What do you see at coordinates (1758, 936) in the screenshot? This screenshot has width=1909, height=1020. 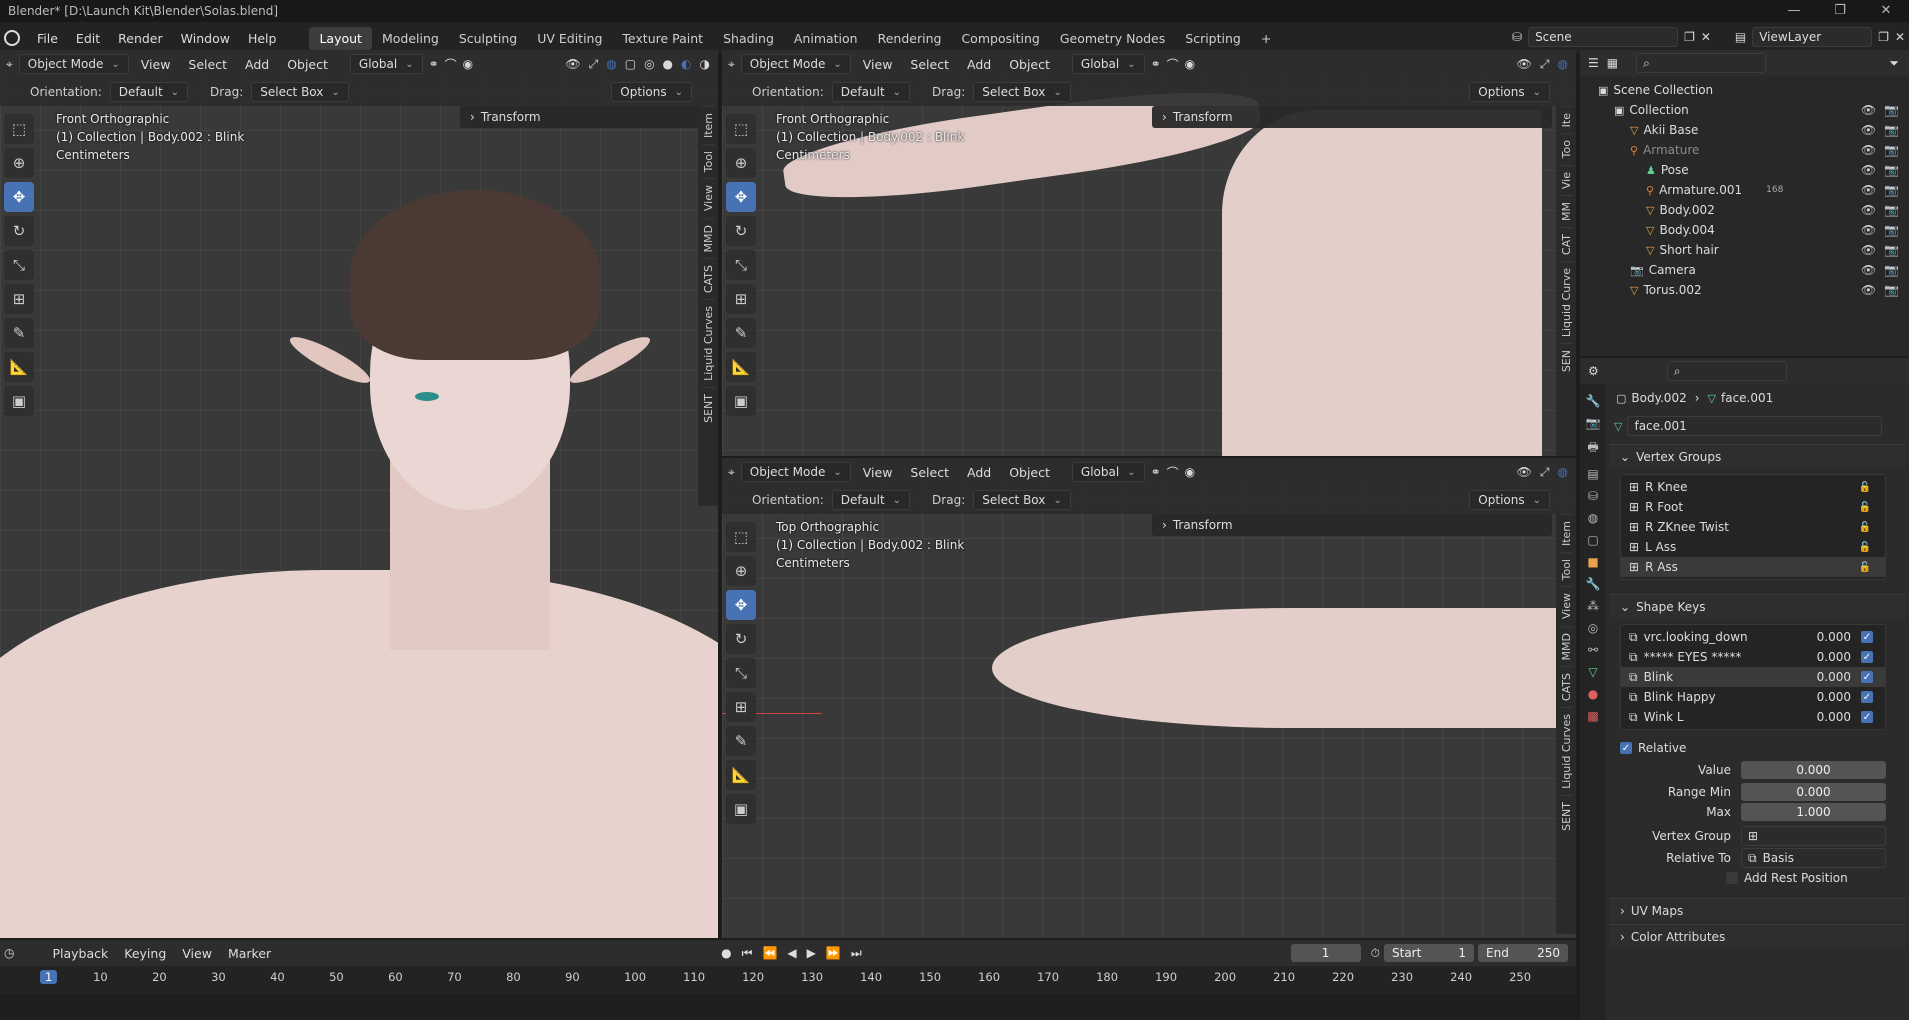 I see `color-attributes-section: › Color Attributes` at bounding box center [1758, 936].